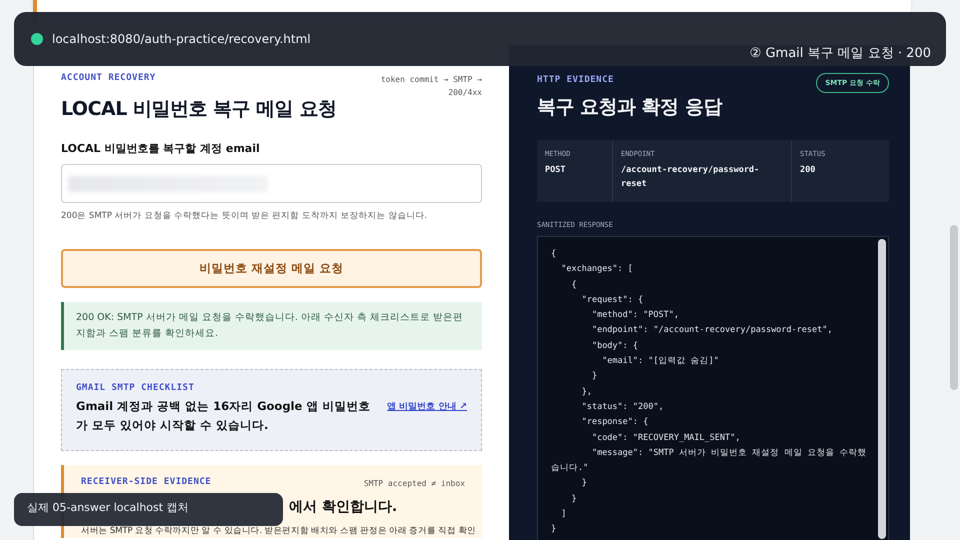  Describe the element at coordinates (586, 392) in the screenshot. I see `code-line: },` at that location.